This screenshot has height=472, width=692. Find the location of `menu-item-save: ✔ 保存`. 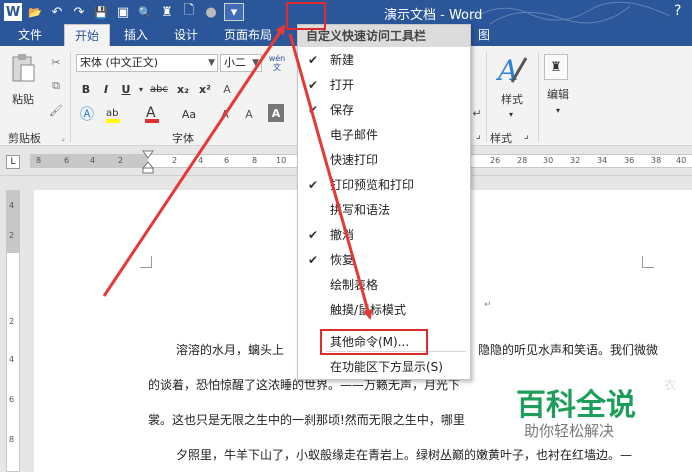

menu-item-save: ✔ 保存 is located at coordinates (384, 110).